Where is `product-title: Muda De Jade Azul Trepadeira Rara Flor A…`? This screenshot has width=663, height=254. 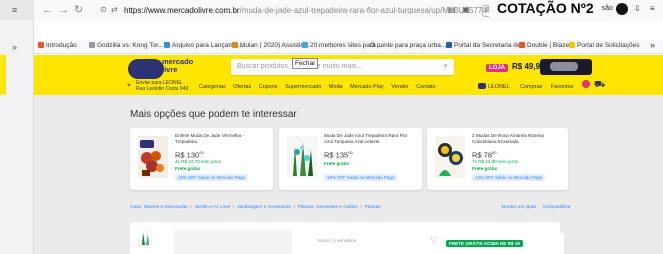 product-title: Muda De Jade Azul Trepadeira Rara Flor A… is located at coordinates (366, 138).